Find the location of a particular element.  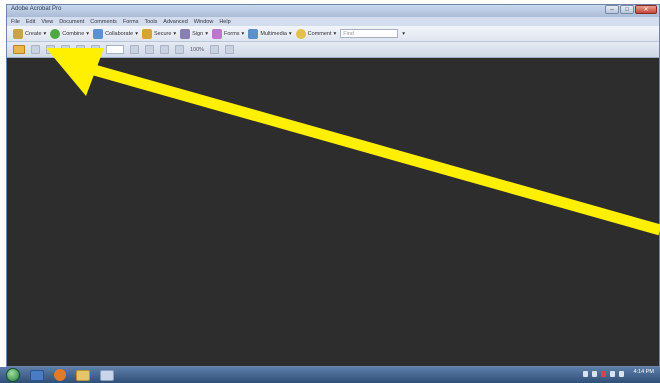

hand-tool-icon is located at coordinates (149, 49).